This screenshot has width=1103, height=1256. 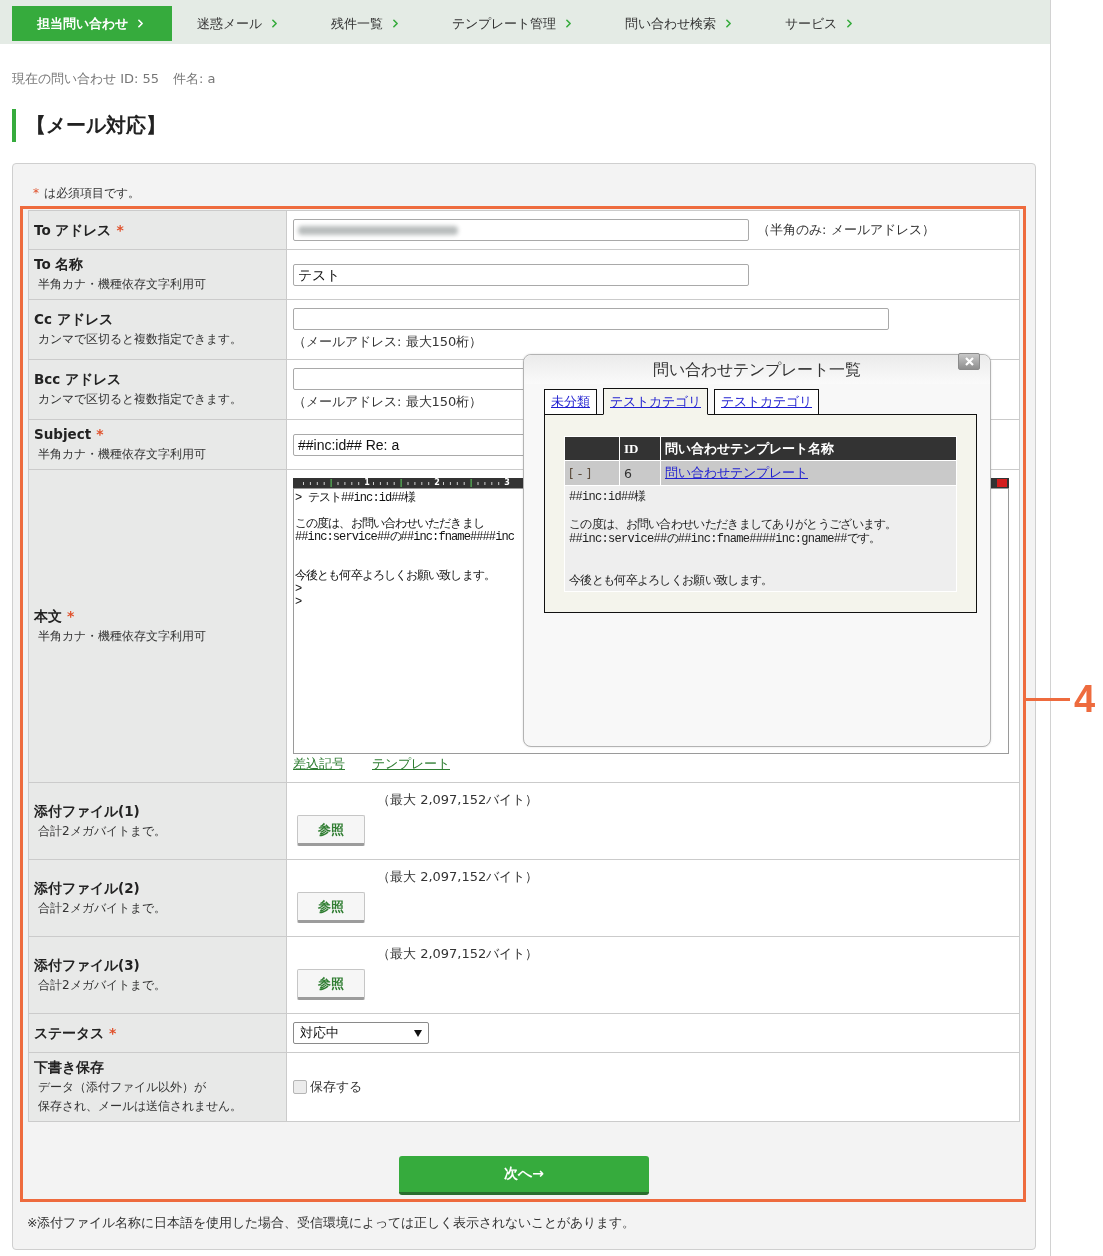 What do you see at coordinates (411, 764) in the screenshot?
I see `insert-link: テンプレート` at bounding box center [411, 764].